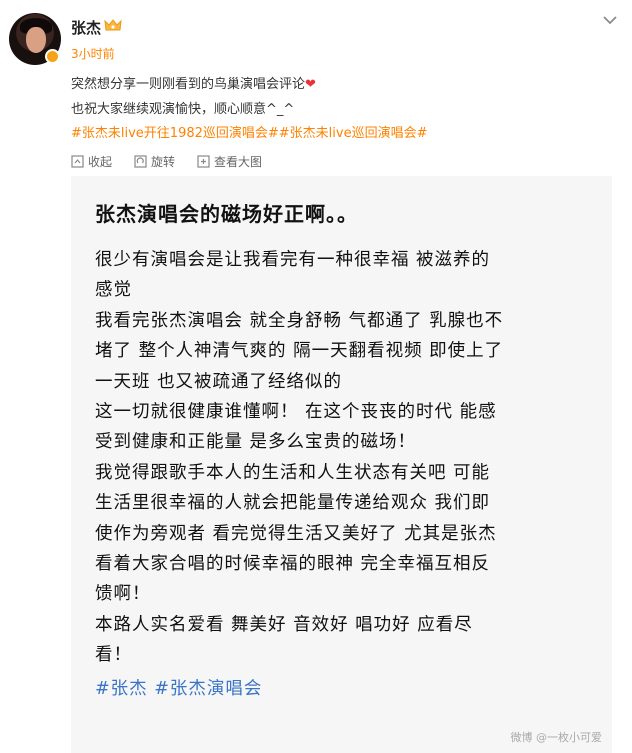 The width and height of the screenshot is (632, 753). Describe the element at coordinates (113, 25) in the screenshot. I see `crown-icon` at that location.